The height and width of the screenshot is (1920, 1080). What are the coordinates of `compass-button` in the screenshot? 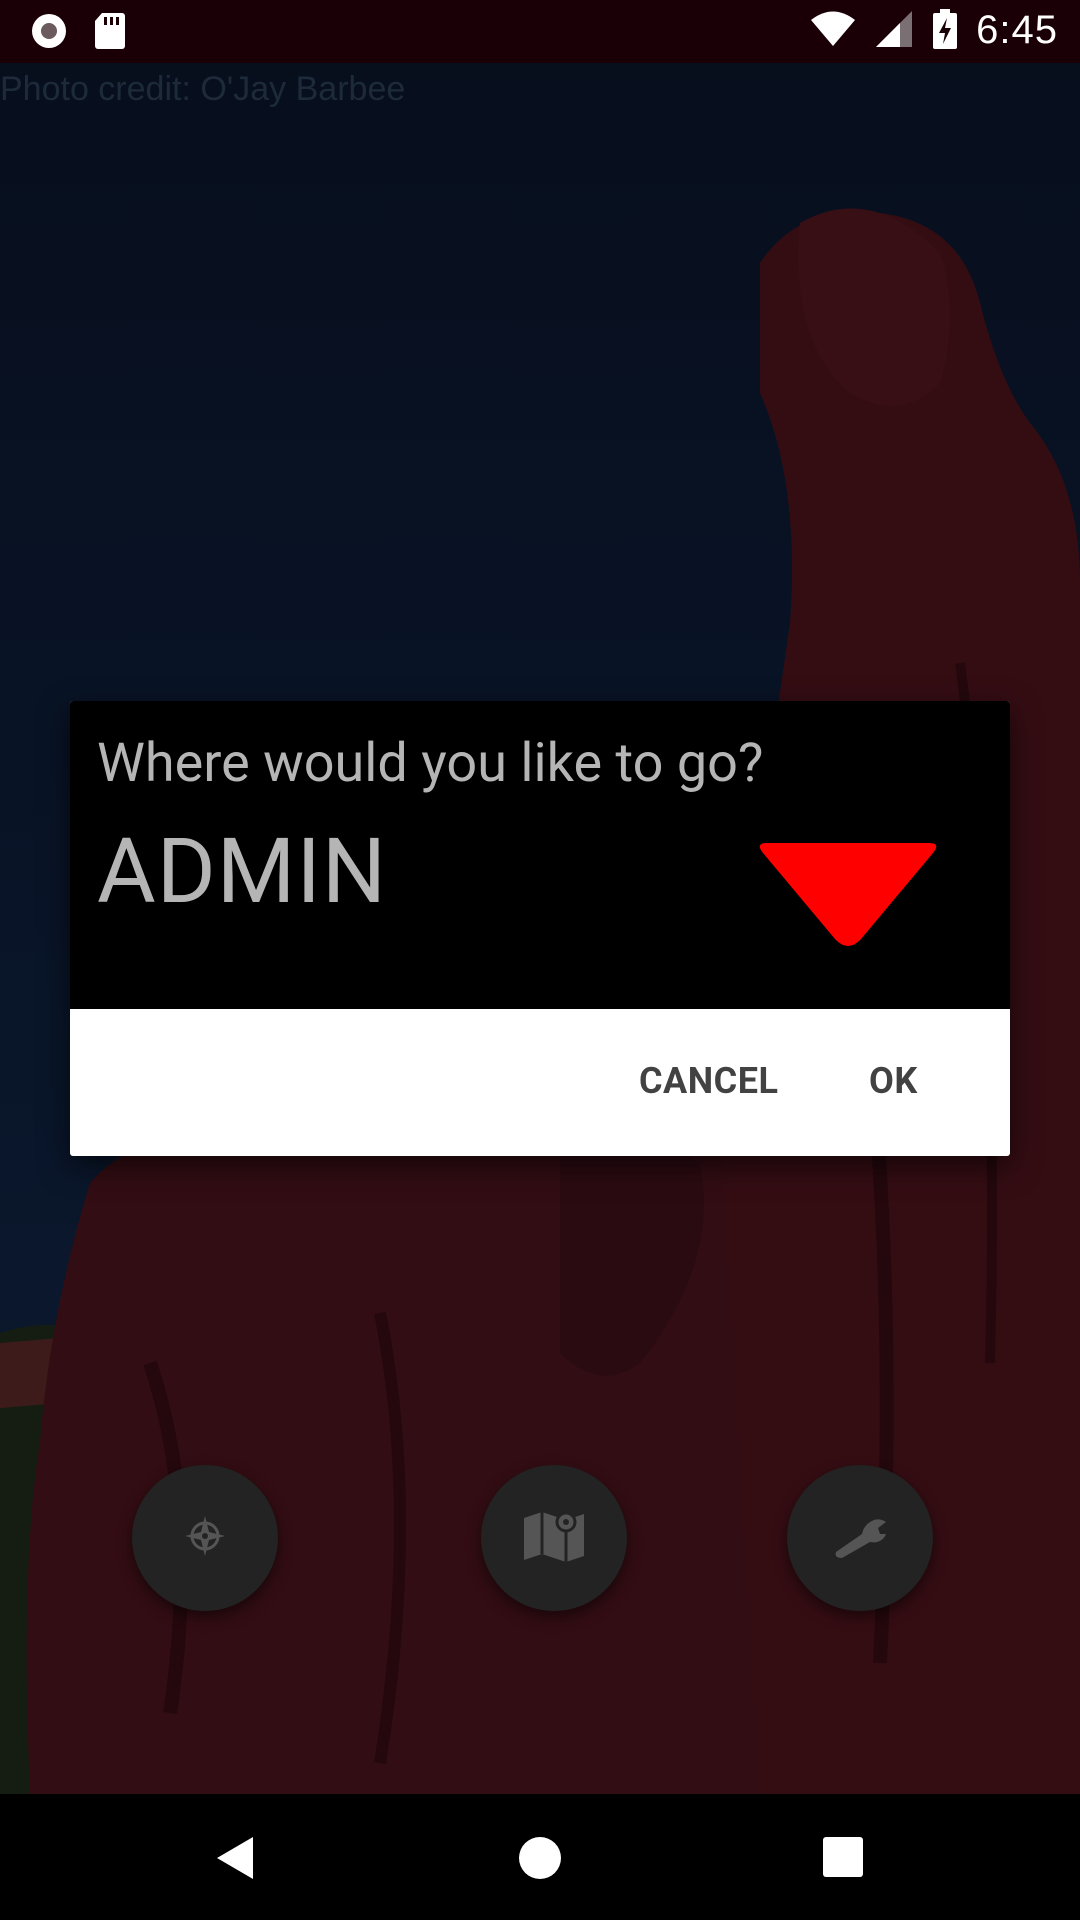 It's located at (205, 1538).